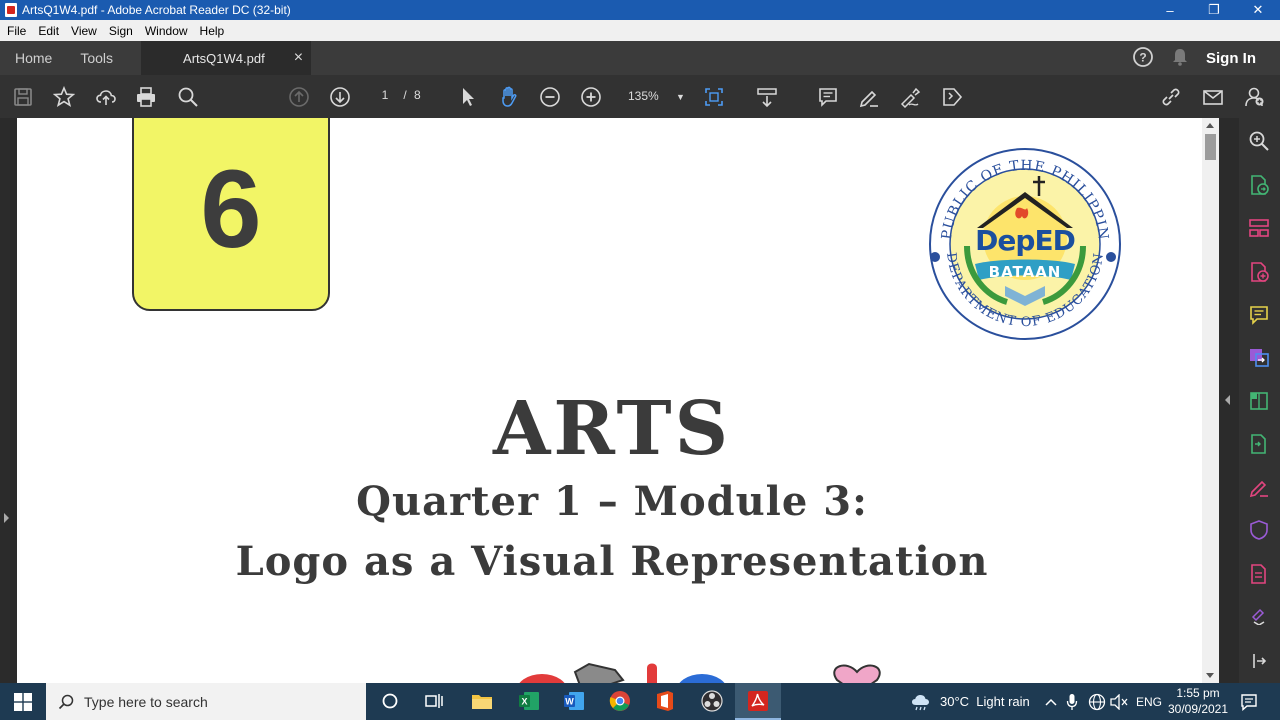  I want to click on share-tag-icon, so click(952, 97).